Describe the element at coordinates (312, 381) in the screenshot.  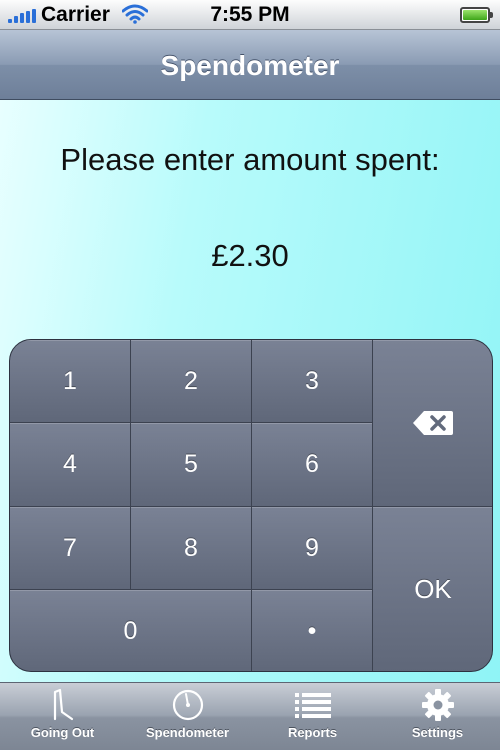
I see `key-3: 3` at that location.